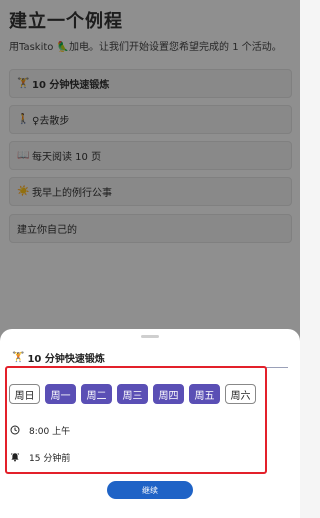 This screenshot has height=518, width=320. What do you see at coordinates (240, 394) in the screenshot?
I see `day-toggle-sat: 周六` at bounding box center [240, 394].